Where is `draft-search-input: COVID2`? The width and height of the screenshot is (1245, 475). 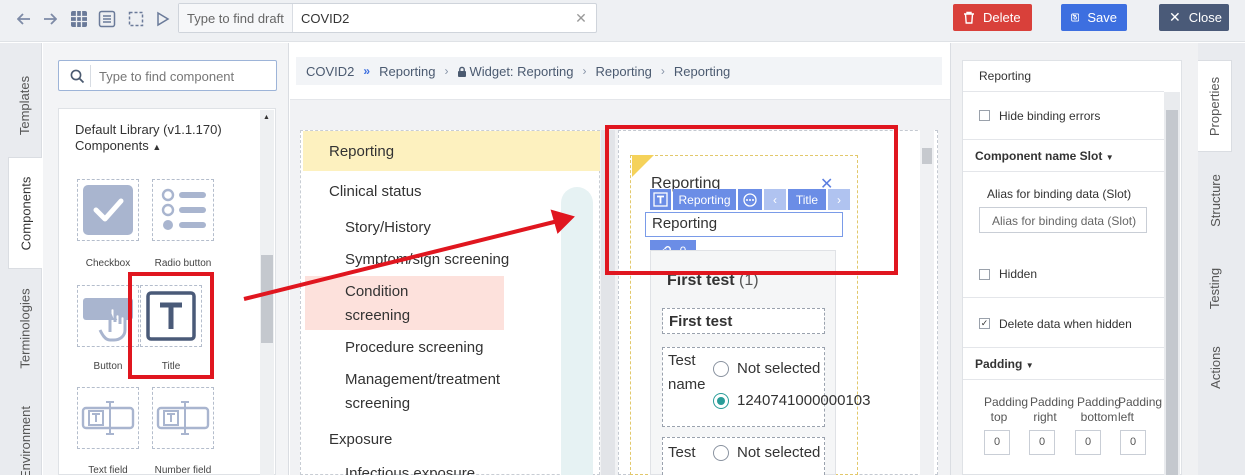 draft-search-input: COVID2 is located at coordinates (429, 18).